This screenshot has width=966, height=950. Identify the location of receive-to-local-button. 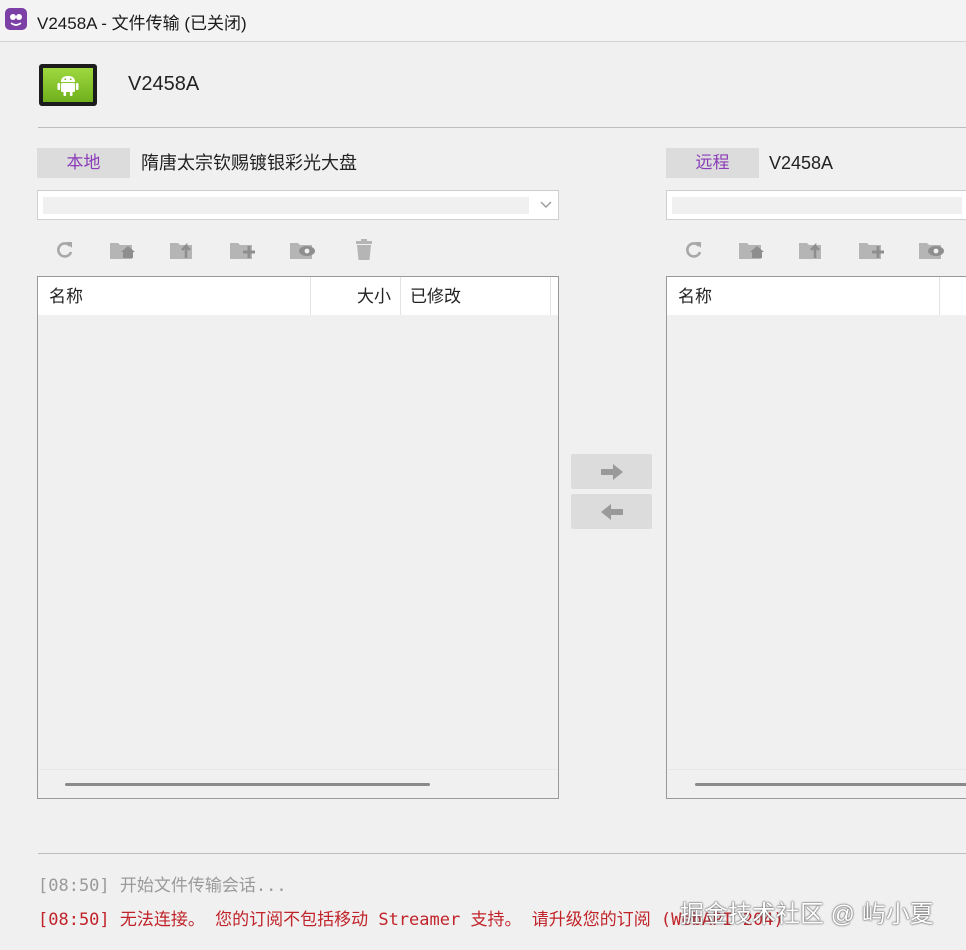
(611, 511).